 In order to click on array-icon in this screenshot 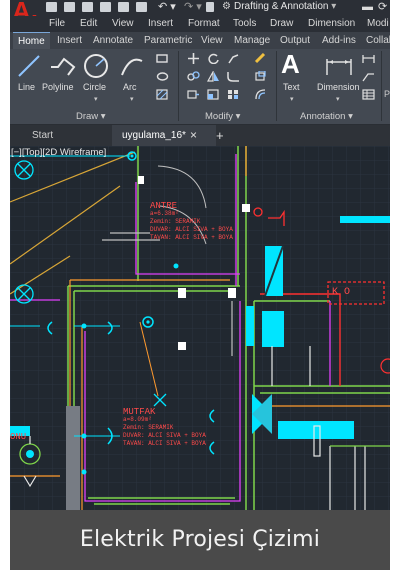, I will do `click(233, 94)`.